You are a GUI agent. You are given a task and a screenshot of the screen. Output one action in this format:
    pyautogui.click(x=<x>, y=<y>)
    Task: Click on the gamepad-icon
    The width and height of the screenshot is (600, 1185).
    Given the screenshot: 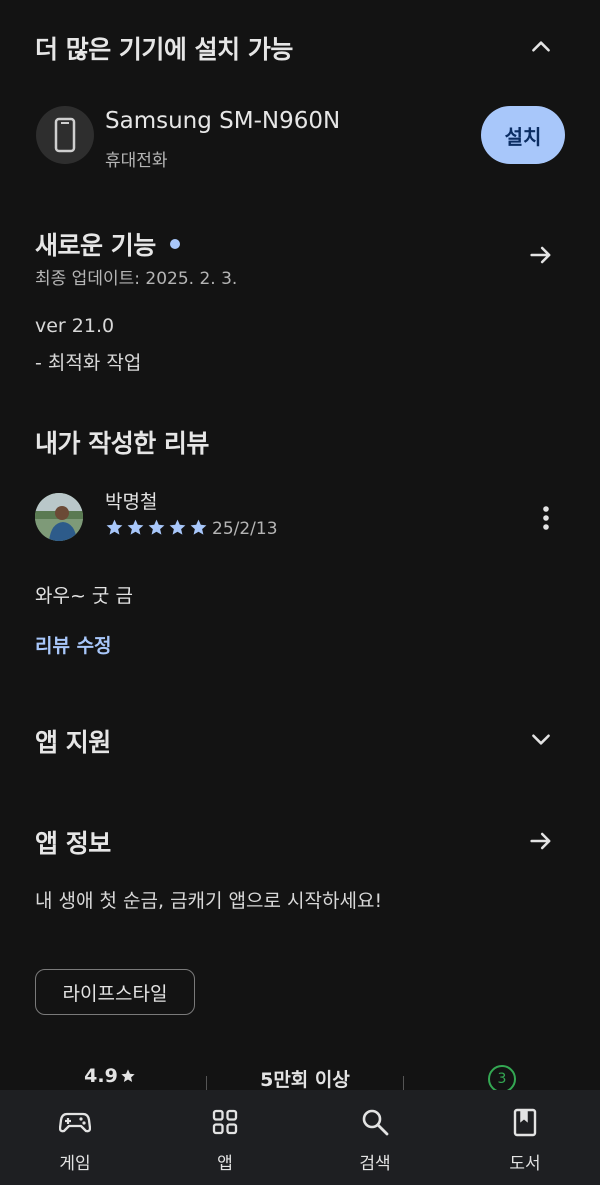 What is the action you would take?
    pyautogui.click(x=75, y=1122)
    